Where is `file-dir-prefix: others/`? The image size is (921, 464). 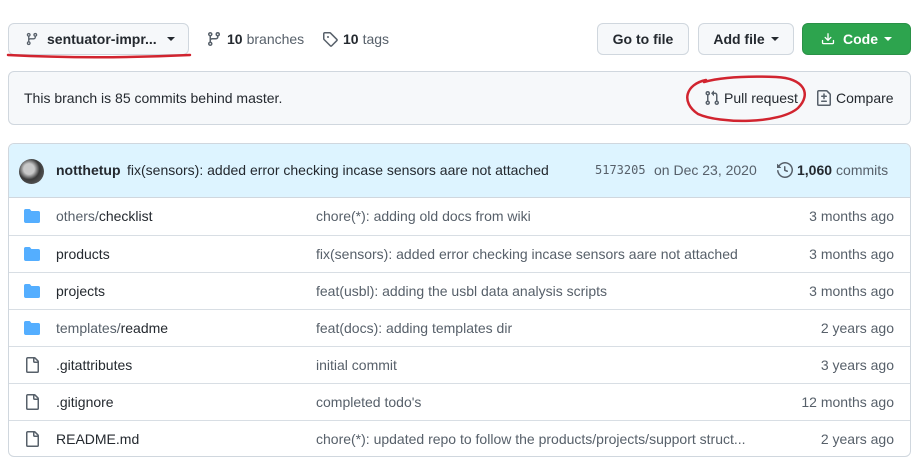 file-dir-prefix: others/ is located at coordinates (77, 216).